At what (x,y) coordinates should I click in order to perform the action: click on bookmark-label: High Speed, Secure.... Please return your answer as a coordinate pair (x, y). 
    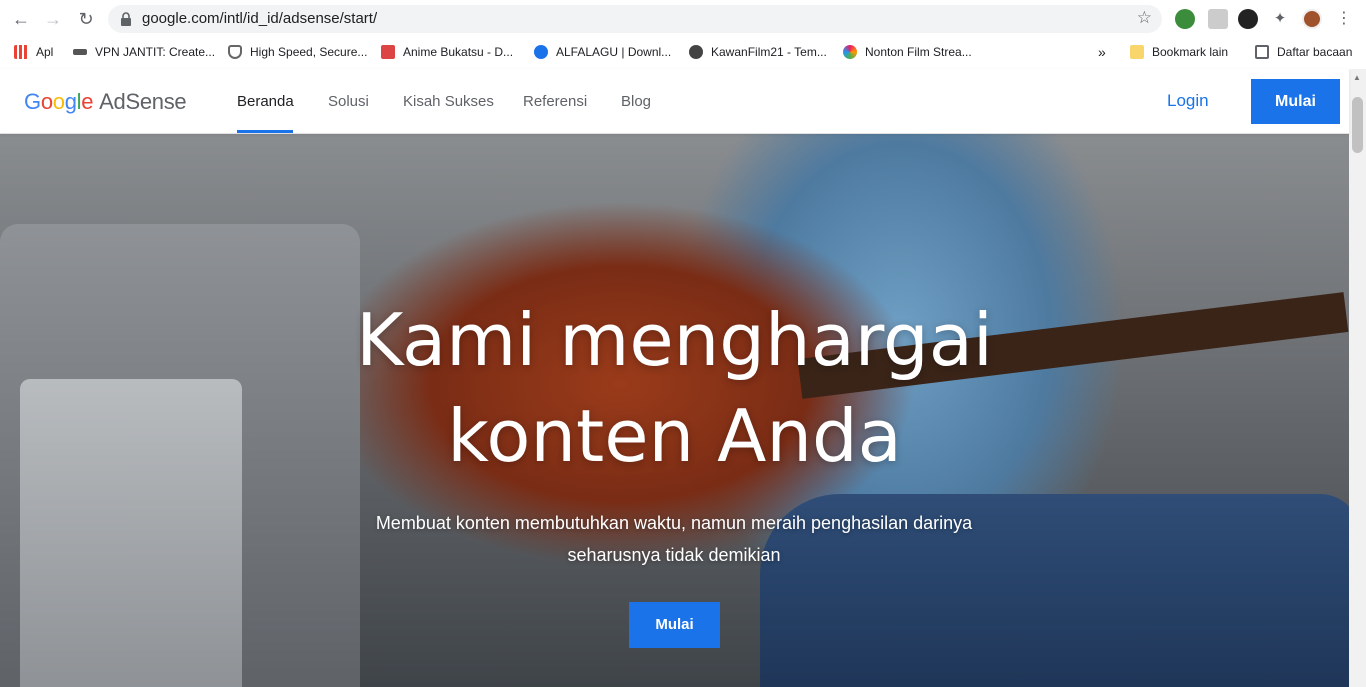
    Looking at the image, I should click on (309, 52).